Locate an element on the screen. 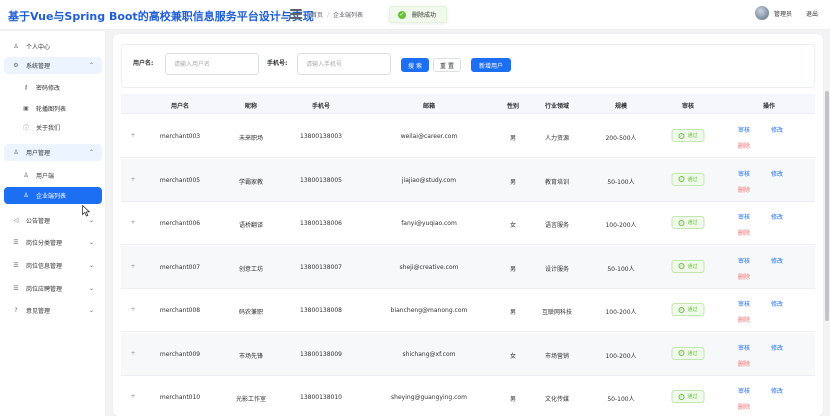 The image size is (830, 416). breadcrumb-home: 首页 is located at coordinates (317, 15).